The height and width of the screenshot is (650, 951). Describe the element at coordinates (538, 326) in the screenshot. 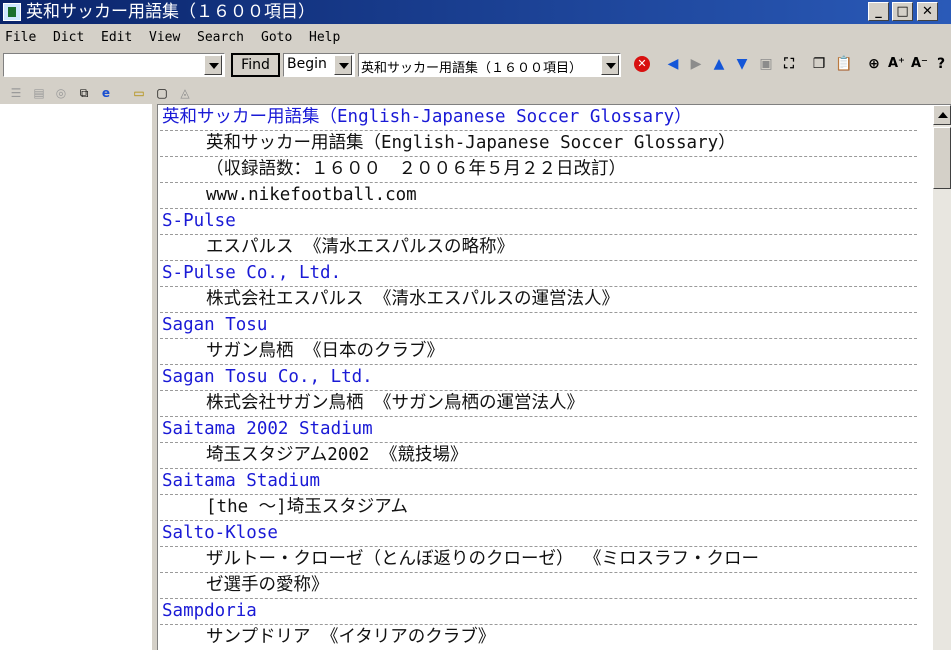

I see `headword: Sagan Tosu` at that location.